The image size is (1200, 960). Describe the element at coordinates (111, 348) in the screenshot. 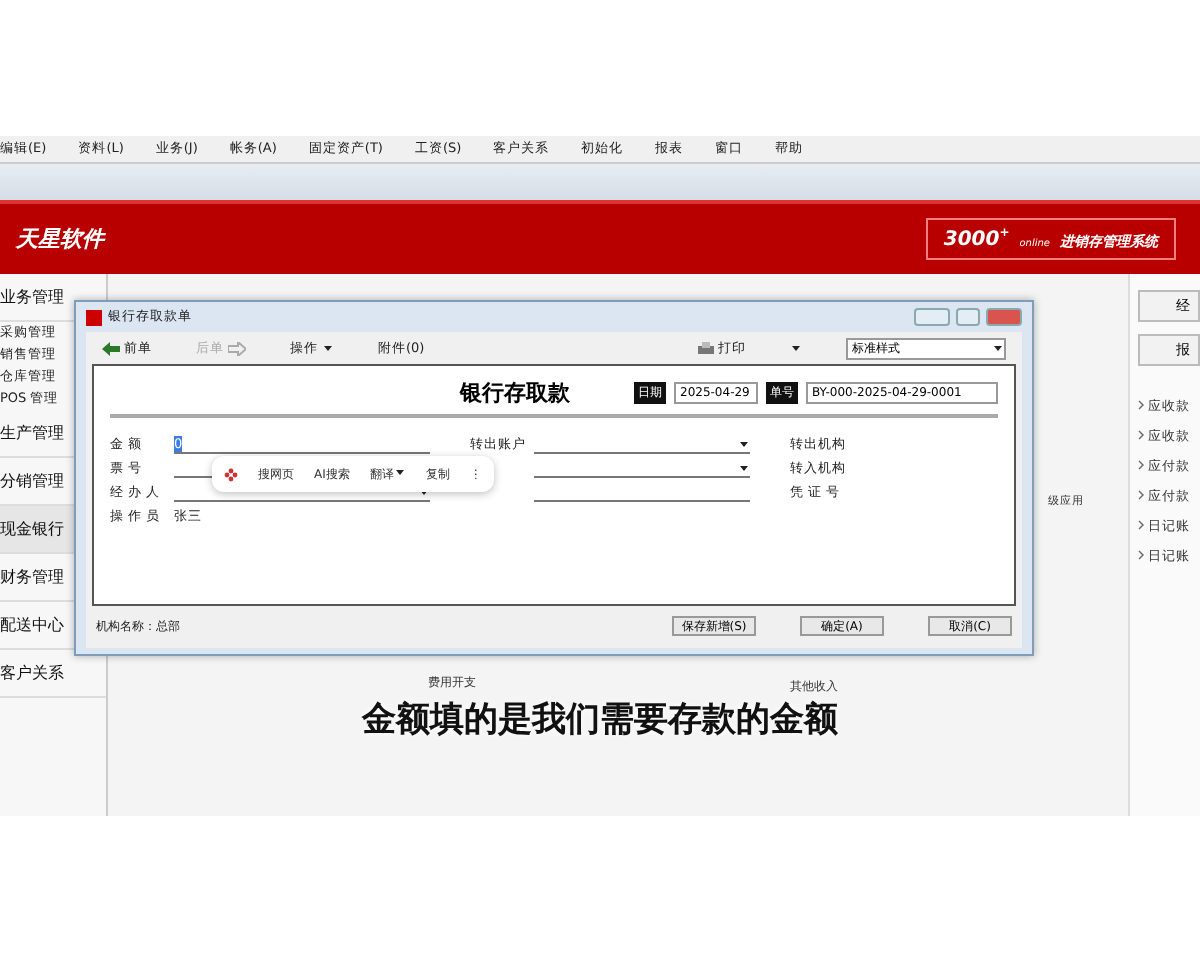

I see `left-arrow-icon` at that location.